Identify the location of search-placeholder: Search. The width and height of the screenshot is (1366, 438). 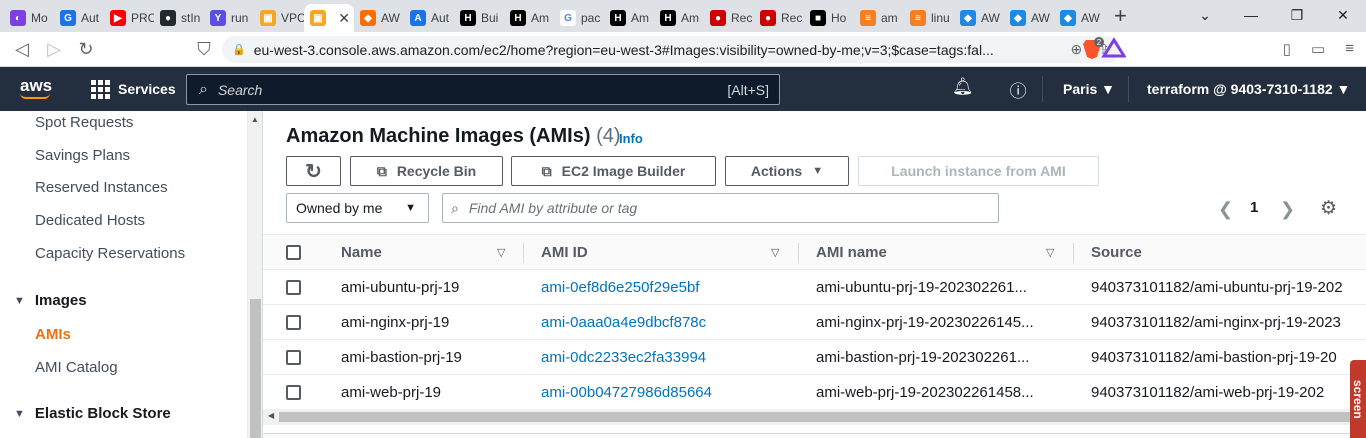
(240, 89).